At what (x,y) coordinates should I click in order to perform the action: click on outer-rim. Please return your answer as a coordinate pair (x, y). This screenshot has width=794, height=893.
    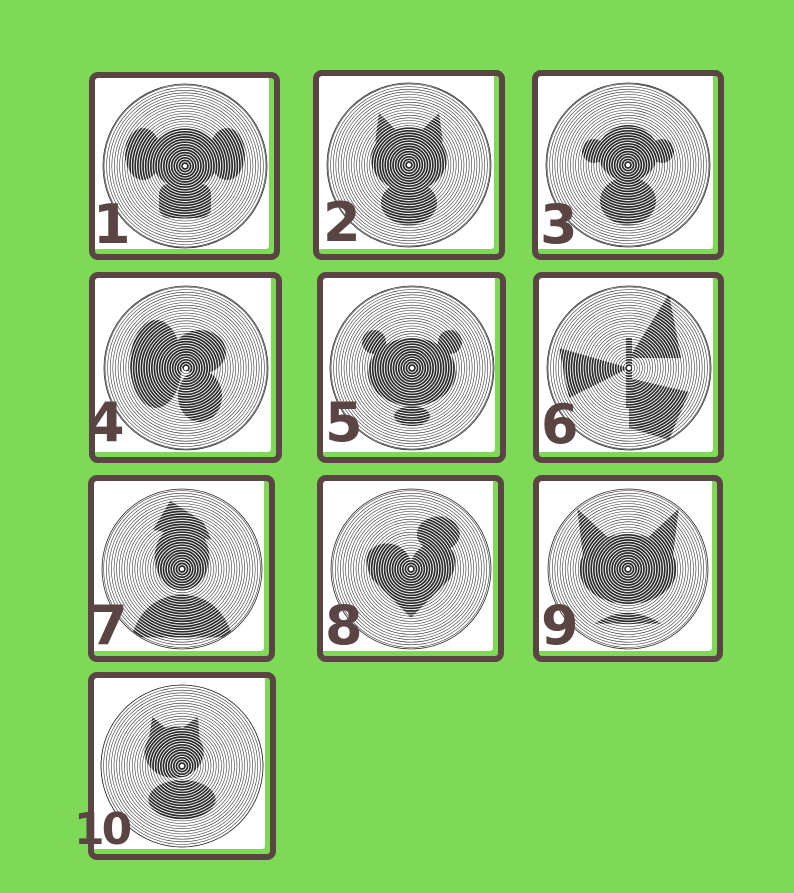
    Looking at the image, I should click on (181, 568).